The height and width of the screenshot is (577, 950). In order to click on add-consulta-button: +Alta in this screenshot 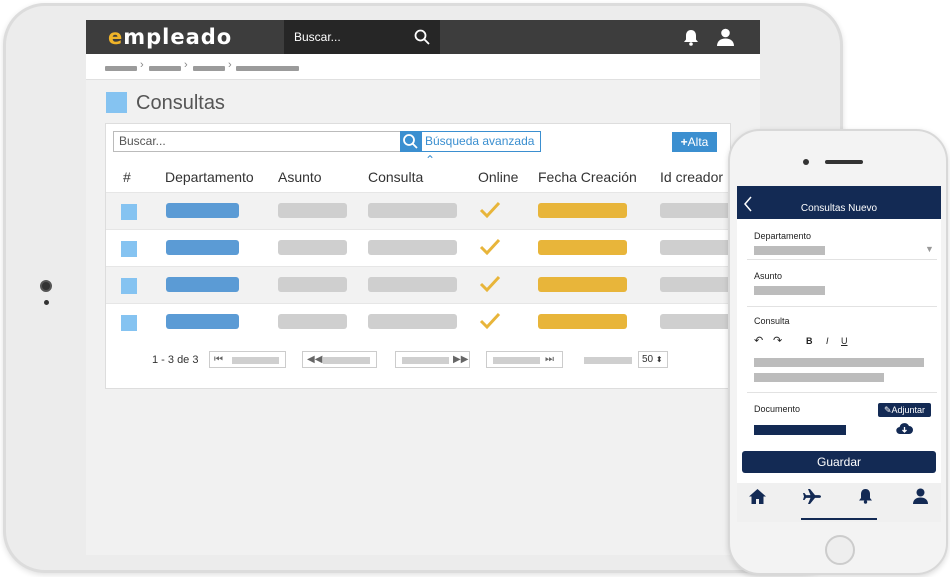, I will do `click(694, 142)`.